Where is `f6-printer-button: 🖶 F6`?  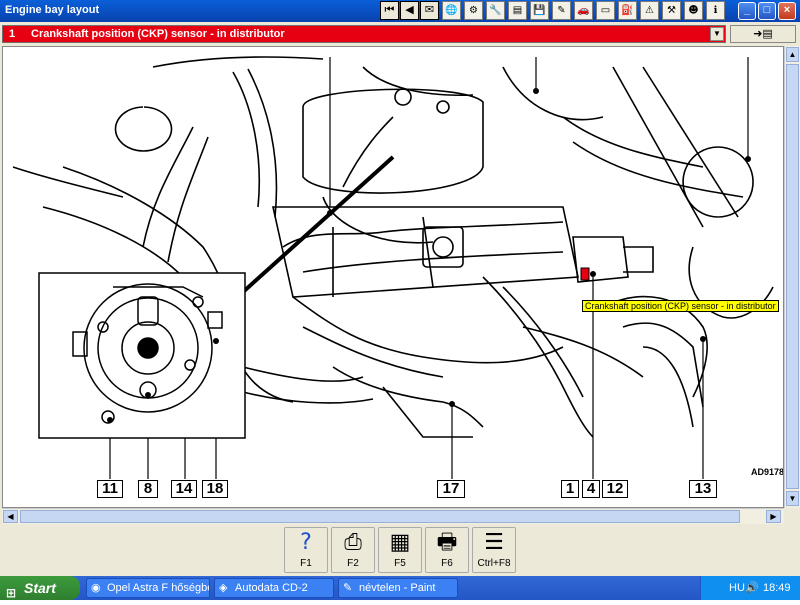 f6-printer-button: 🖶 F6 is located at coordinates (447, 550).